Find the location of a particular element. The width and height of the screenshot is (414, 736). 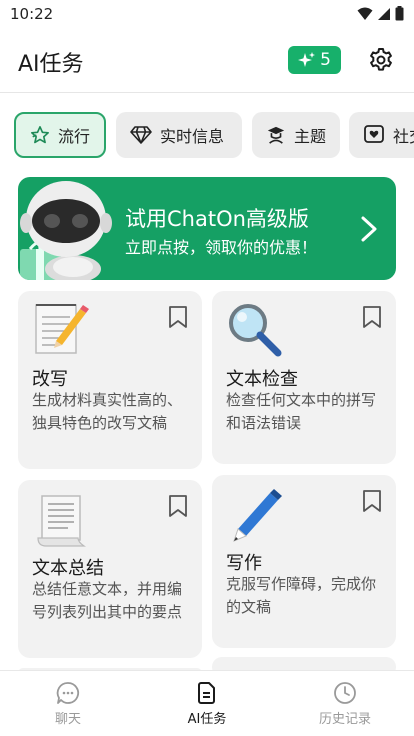

gear-icon is located at coordinates (381, 59).